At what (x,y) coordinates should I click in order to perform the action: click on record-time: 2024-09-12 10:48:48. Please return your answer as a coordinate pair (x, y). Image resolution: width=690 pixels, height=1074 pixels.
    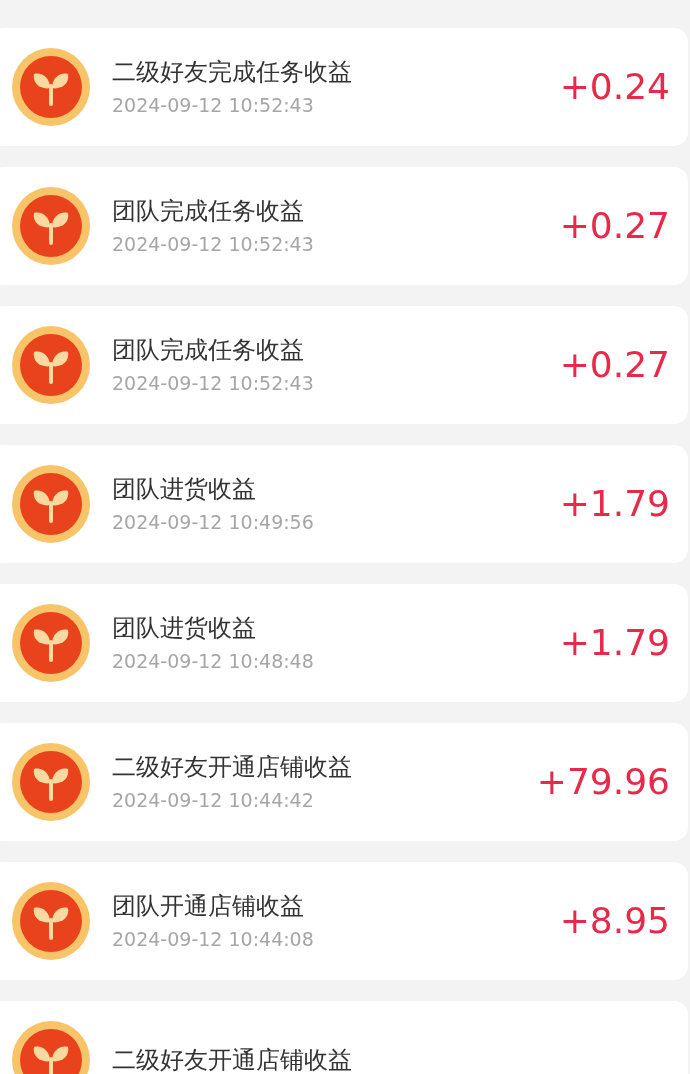
    Looking at the image, I should click on (213, 661).